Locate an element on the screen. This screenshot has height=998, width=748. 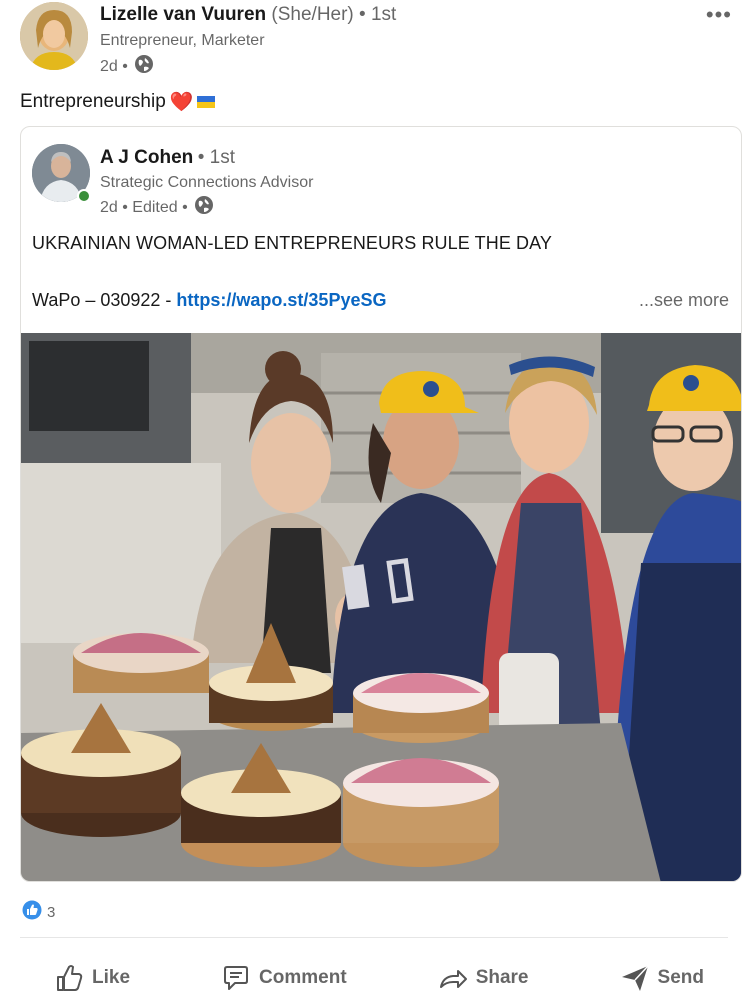
shared-author-name-line: A J Cohen • 1st is located at coordinates (167, 158).